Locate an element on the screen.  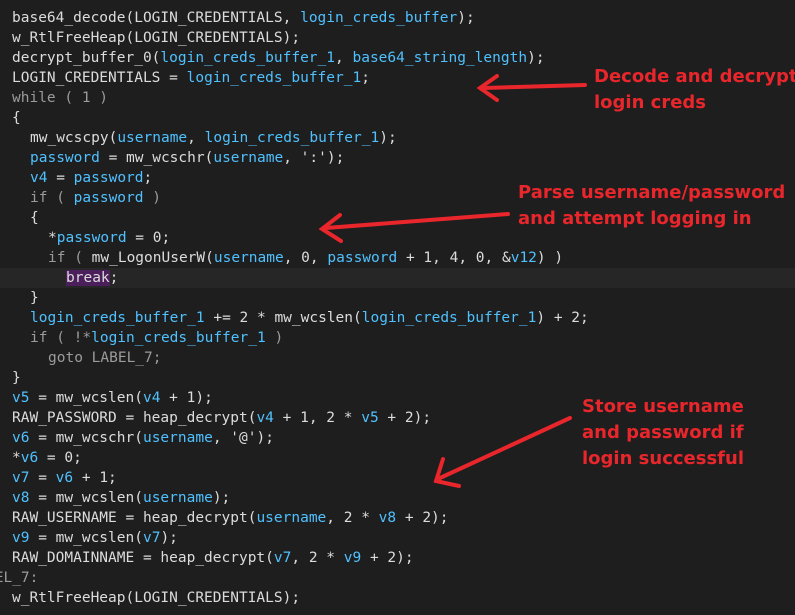
code-line-text: if ( !*login_creds_buffer_1 ) is located at coordinates (156, 338).